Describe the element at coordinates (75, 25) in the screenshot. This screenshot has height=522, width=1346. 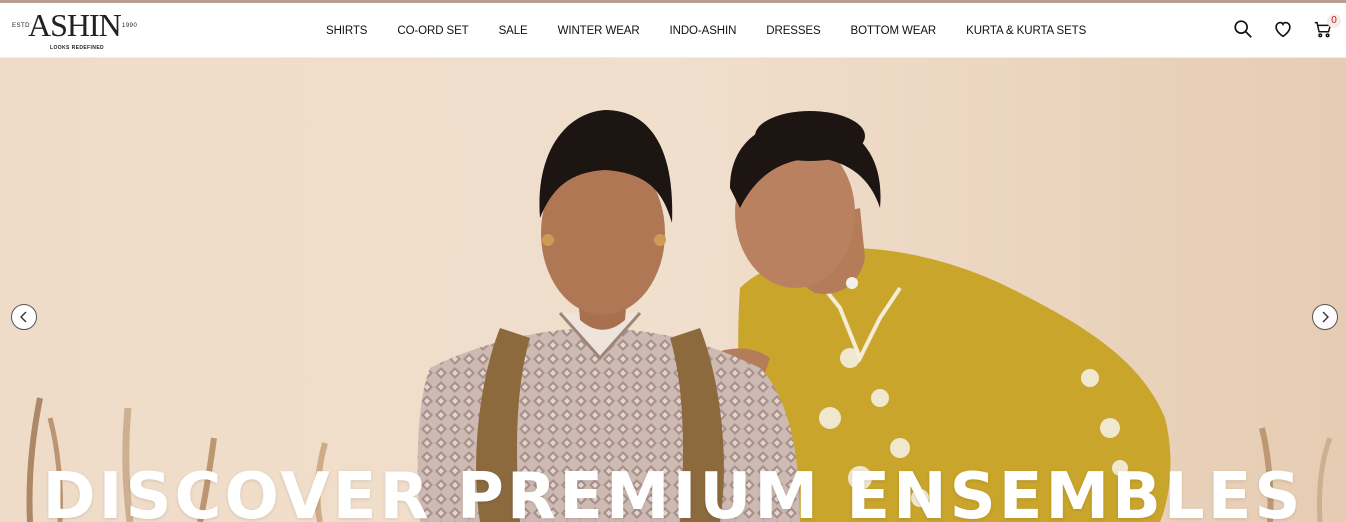
I see `logo-wordmark: ASHIN` at that location.